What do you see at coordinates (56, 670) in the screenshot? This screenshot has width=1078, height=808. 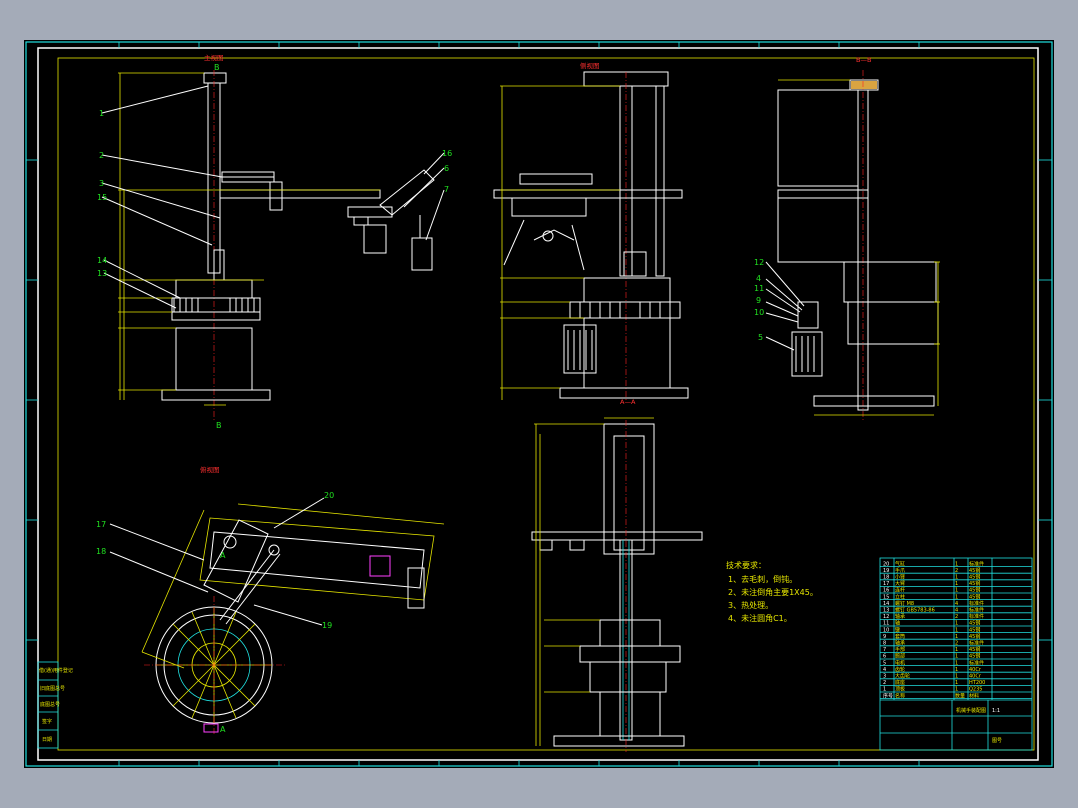 I see `side-panel-0: 借(通)用件登记` at bounding box center [56, 670].